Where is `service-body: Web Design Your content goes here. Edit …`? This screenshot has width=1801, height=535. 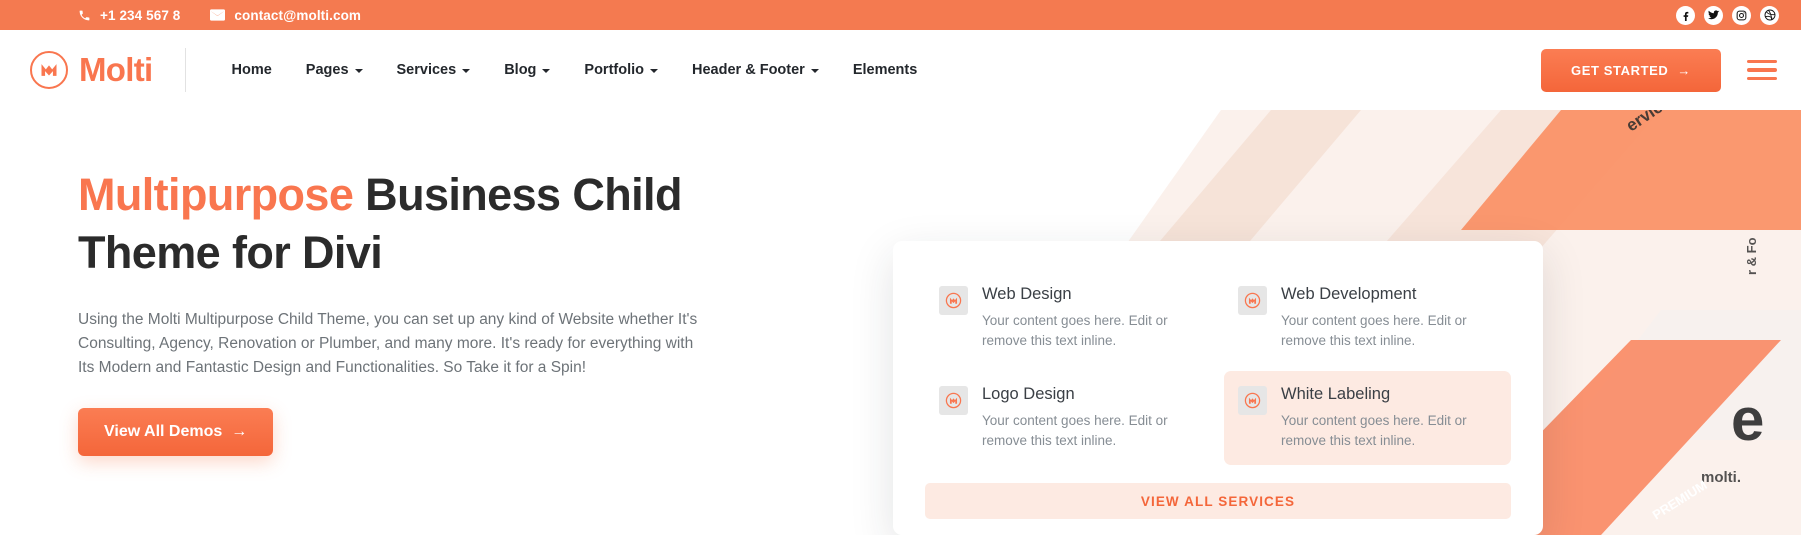 service-body: Web Design Your content goes here. Edit … is located at coordinates (1090, 317).